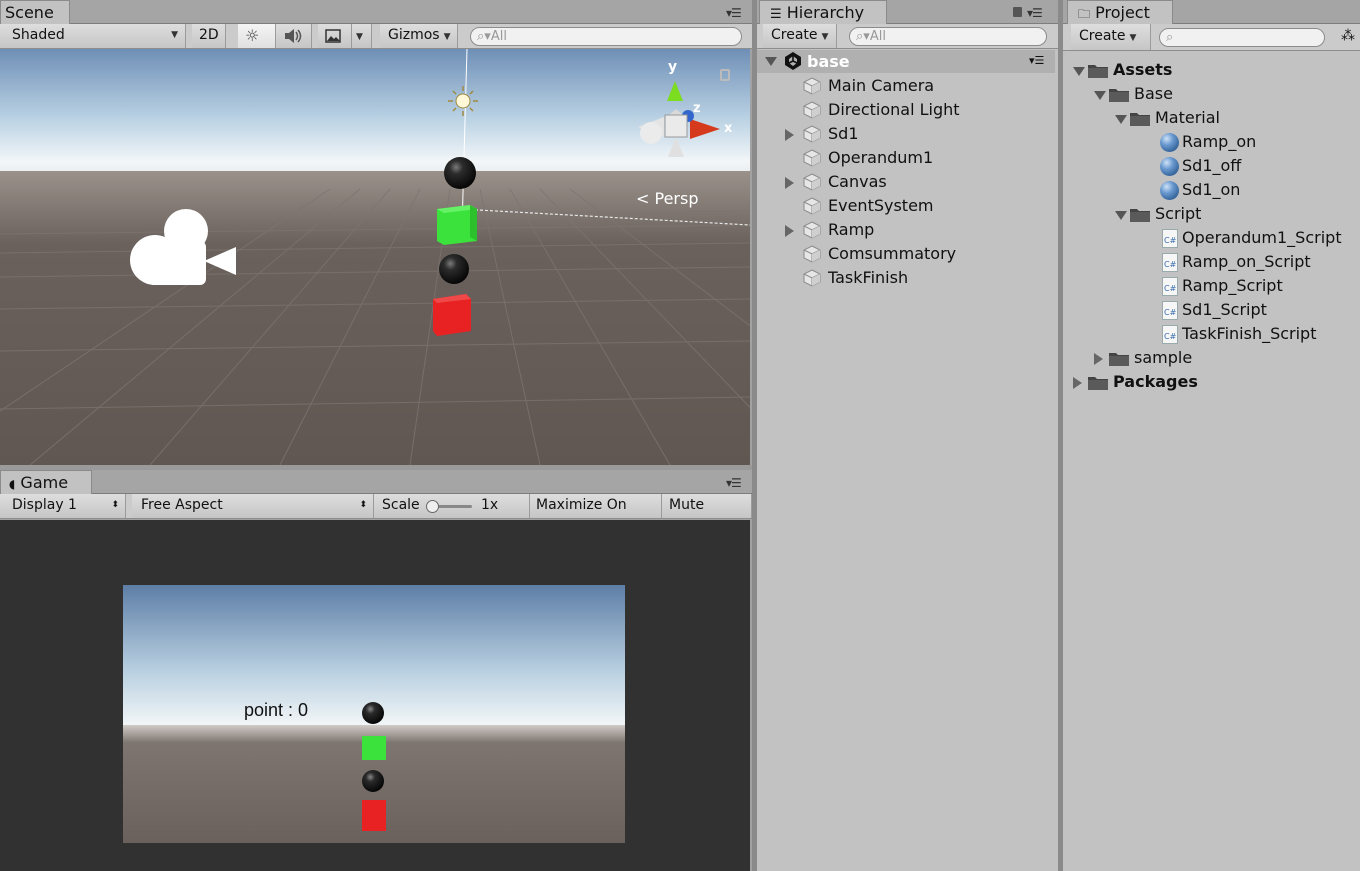 This screenshot has width=1360, height=871. Describe the element at coordinates (906, 182) in the screenshot. I see `hierarchy-item: Canvas` at that location.